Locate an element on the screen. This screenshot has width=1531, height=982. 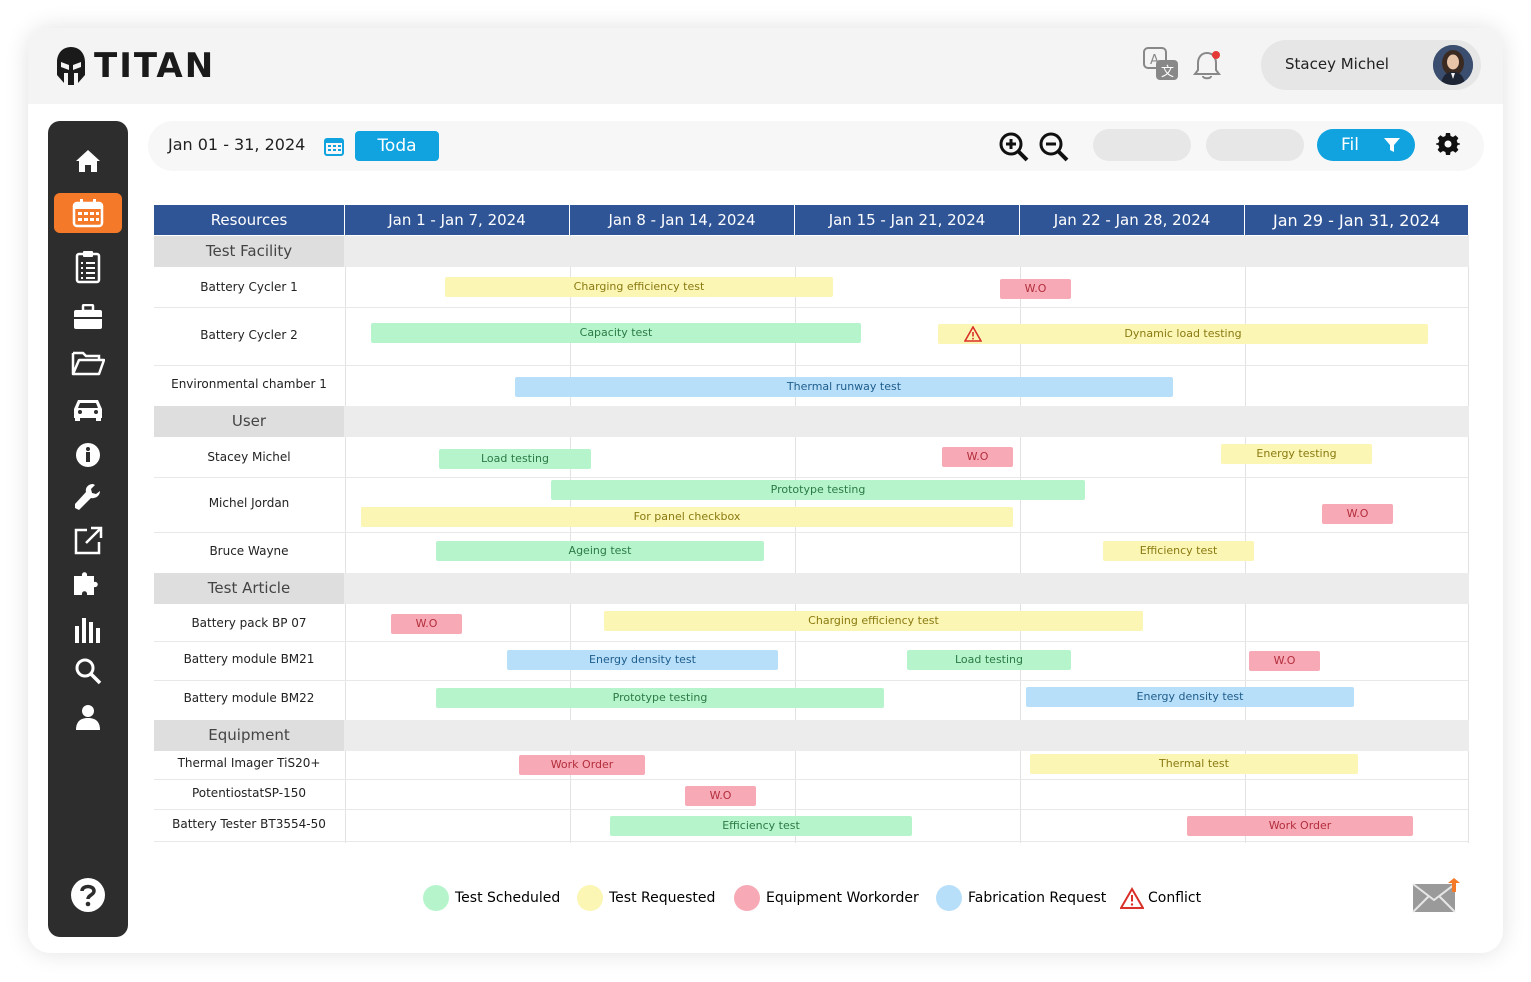
mail-send-icon is located at coordinates (1436, 895).